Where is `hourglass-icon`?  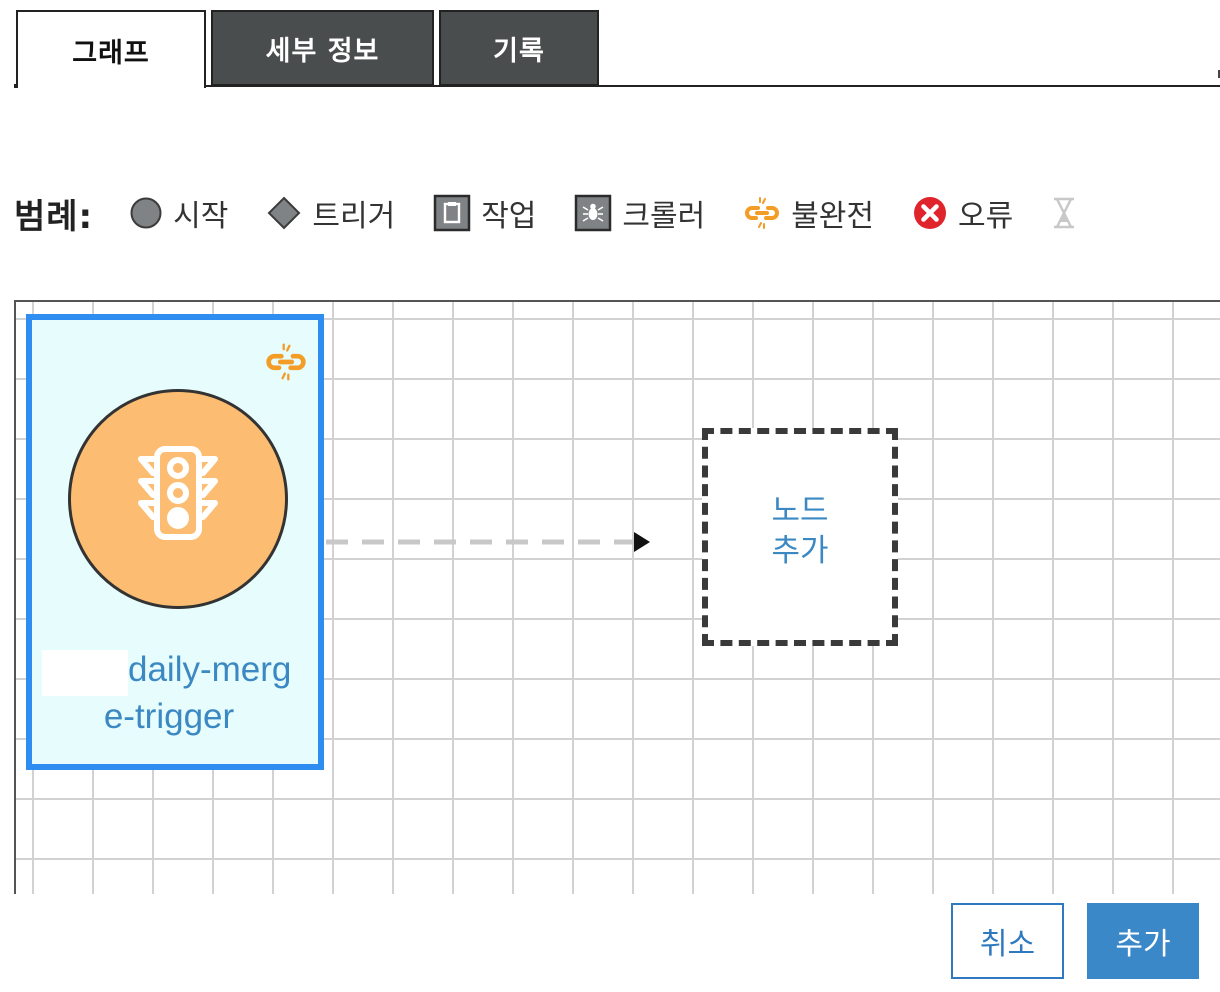
hourglass-icon is located at coordinates (1064, 213).